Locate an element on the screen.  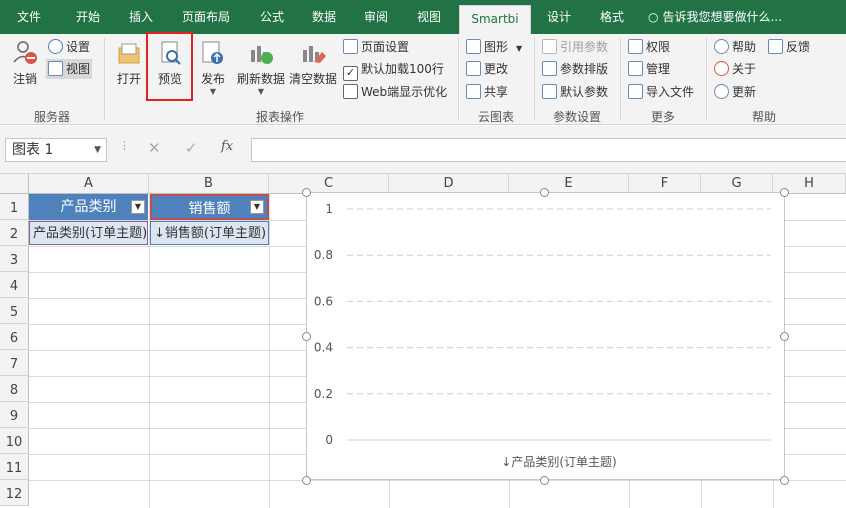
row-header-9: 9 is located at coordinates (14, 415).